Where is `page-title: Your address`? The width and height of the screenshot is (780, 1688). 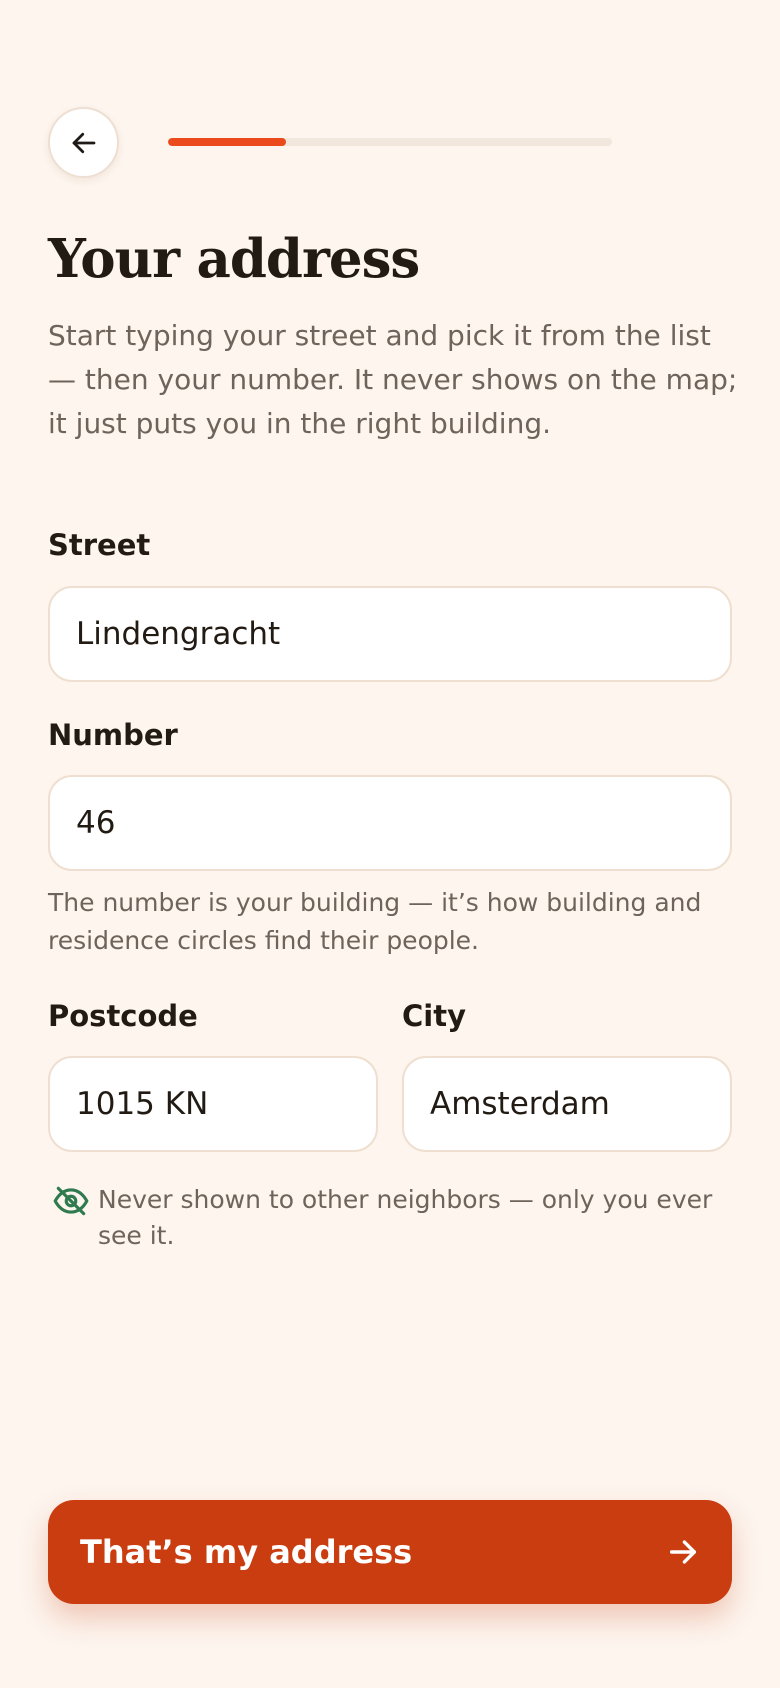
page-title: Your address is located at coordinates (234, 259).